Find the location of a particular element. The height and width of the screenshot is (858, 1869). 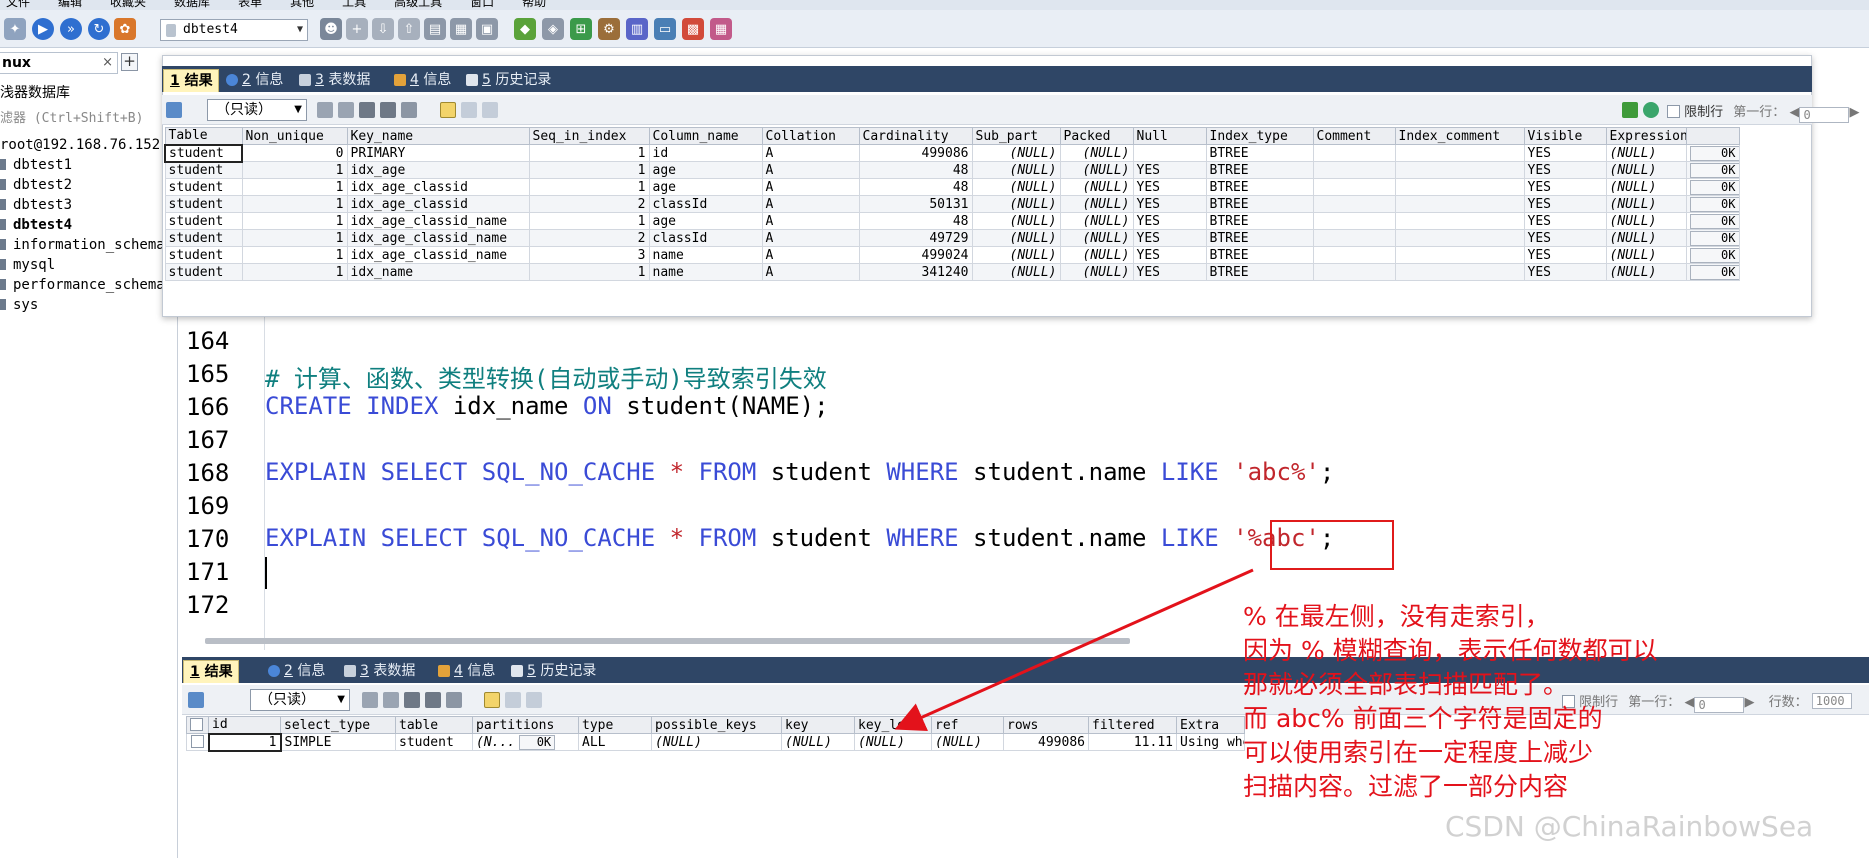

text-view-icon is located at coordinates (534, 700).